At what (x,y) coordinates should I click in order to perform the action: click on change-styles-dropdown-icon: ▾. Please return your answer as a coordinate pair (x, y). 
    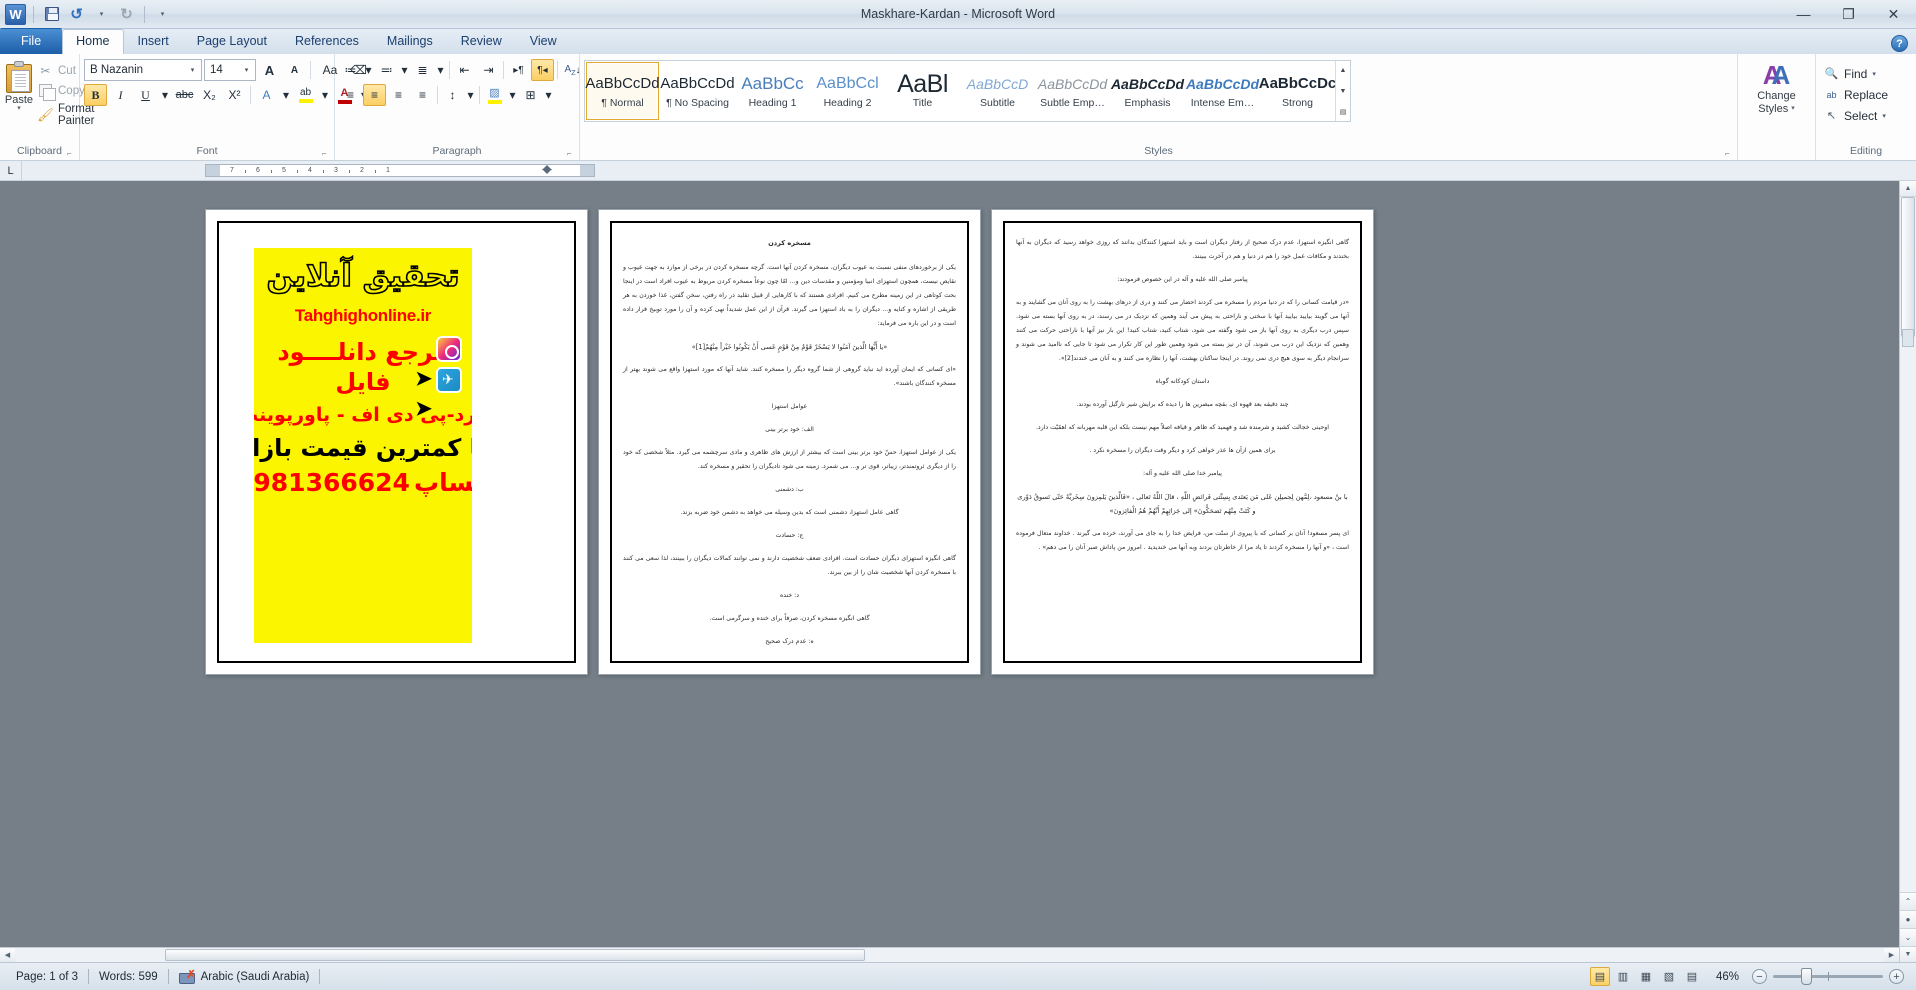
    Looking at the image, I should click on (1793, 108).